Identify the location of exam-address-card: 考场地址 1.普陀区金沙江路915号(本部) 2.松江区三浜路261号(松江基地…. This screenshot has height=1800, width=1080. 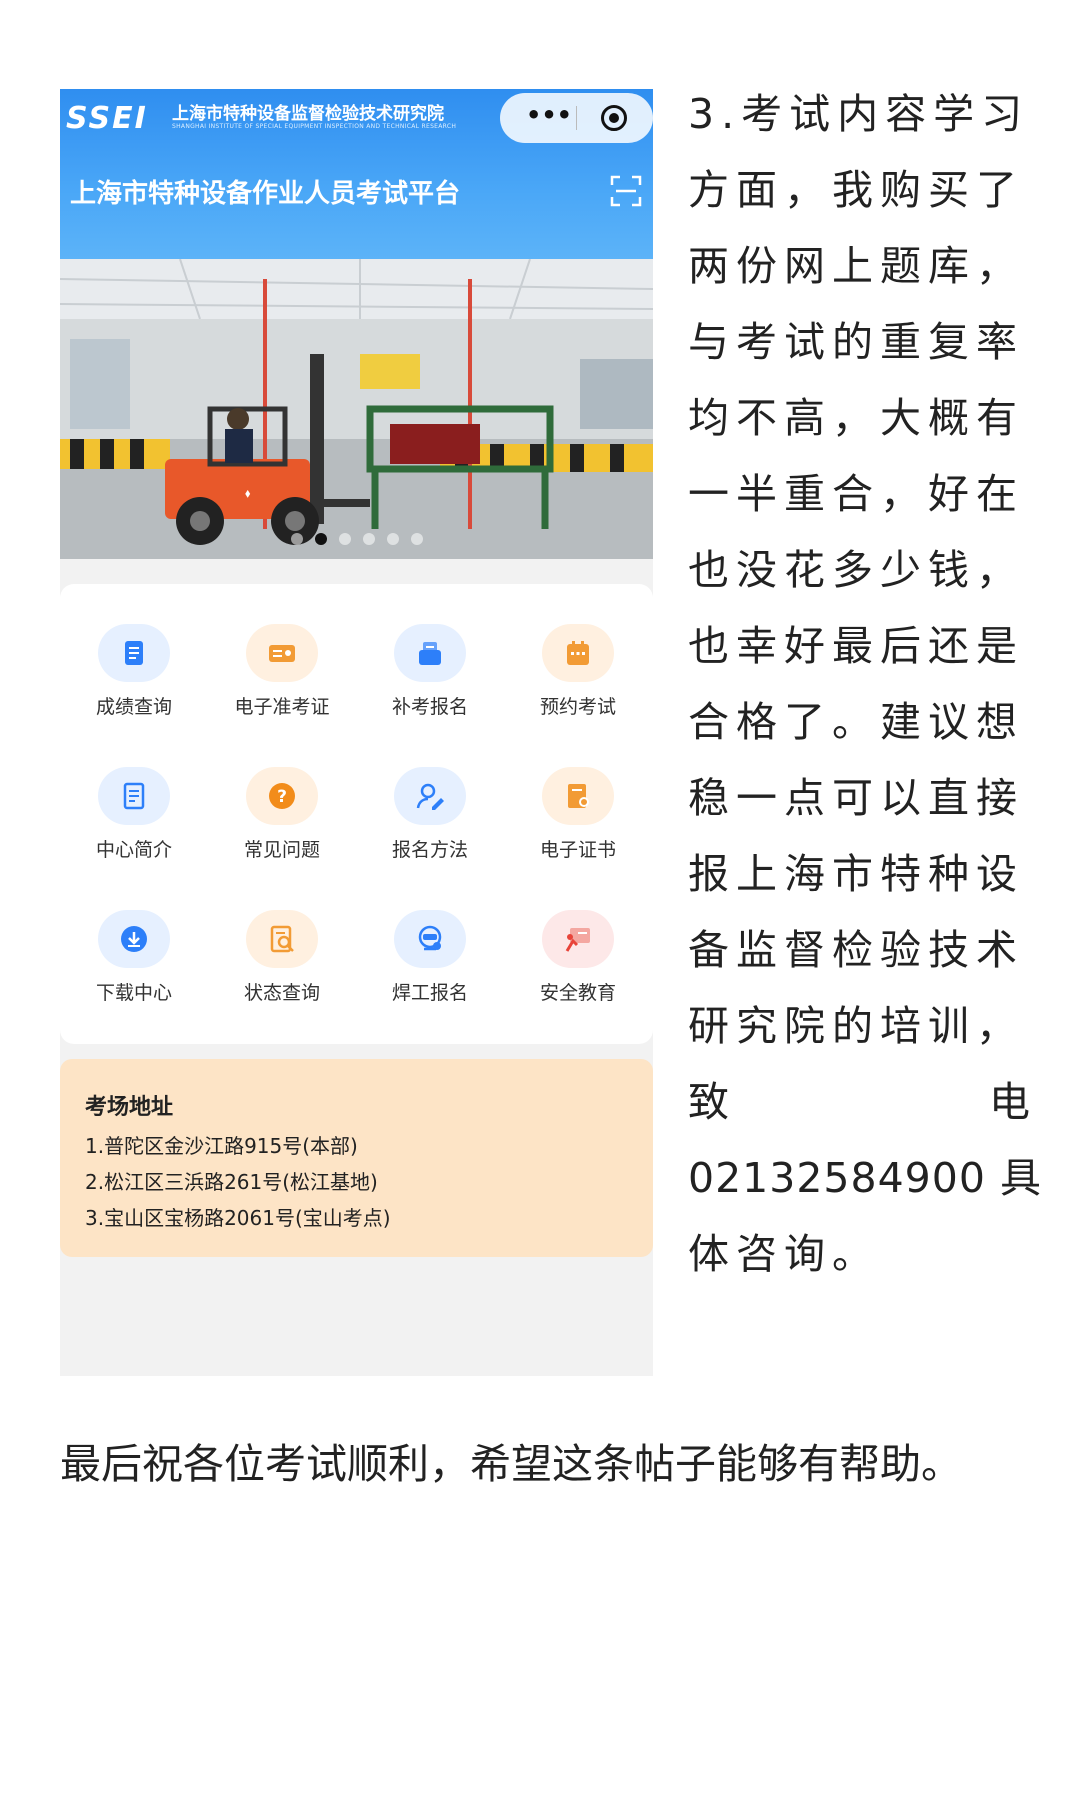
(356, 1158).